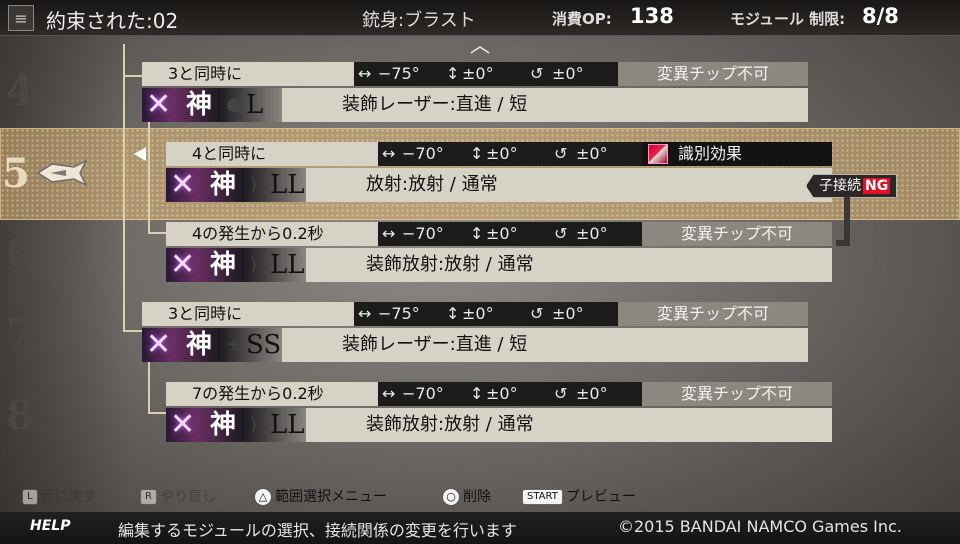  I want to click on bullet-name: 約束された:02, so click(112, 21).